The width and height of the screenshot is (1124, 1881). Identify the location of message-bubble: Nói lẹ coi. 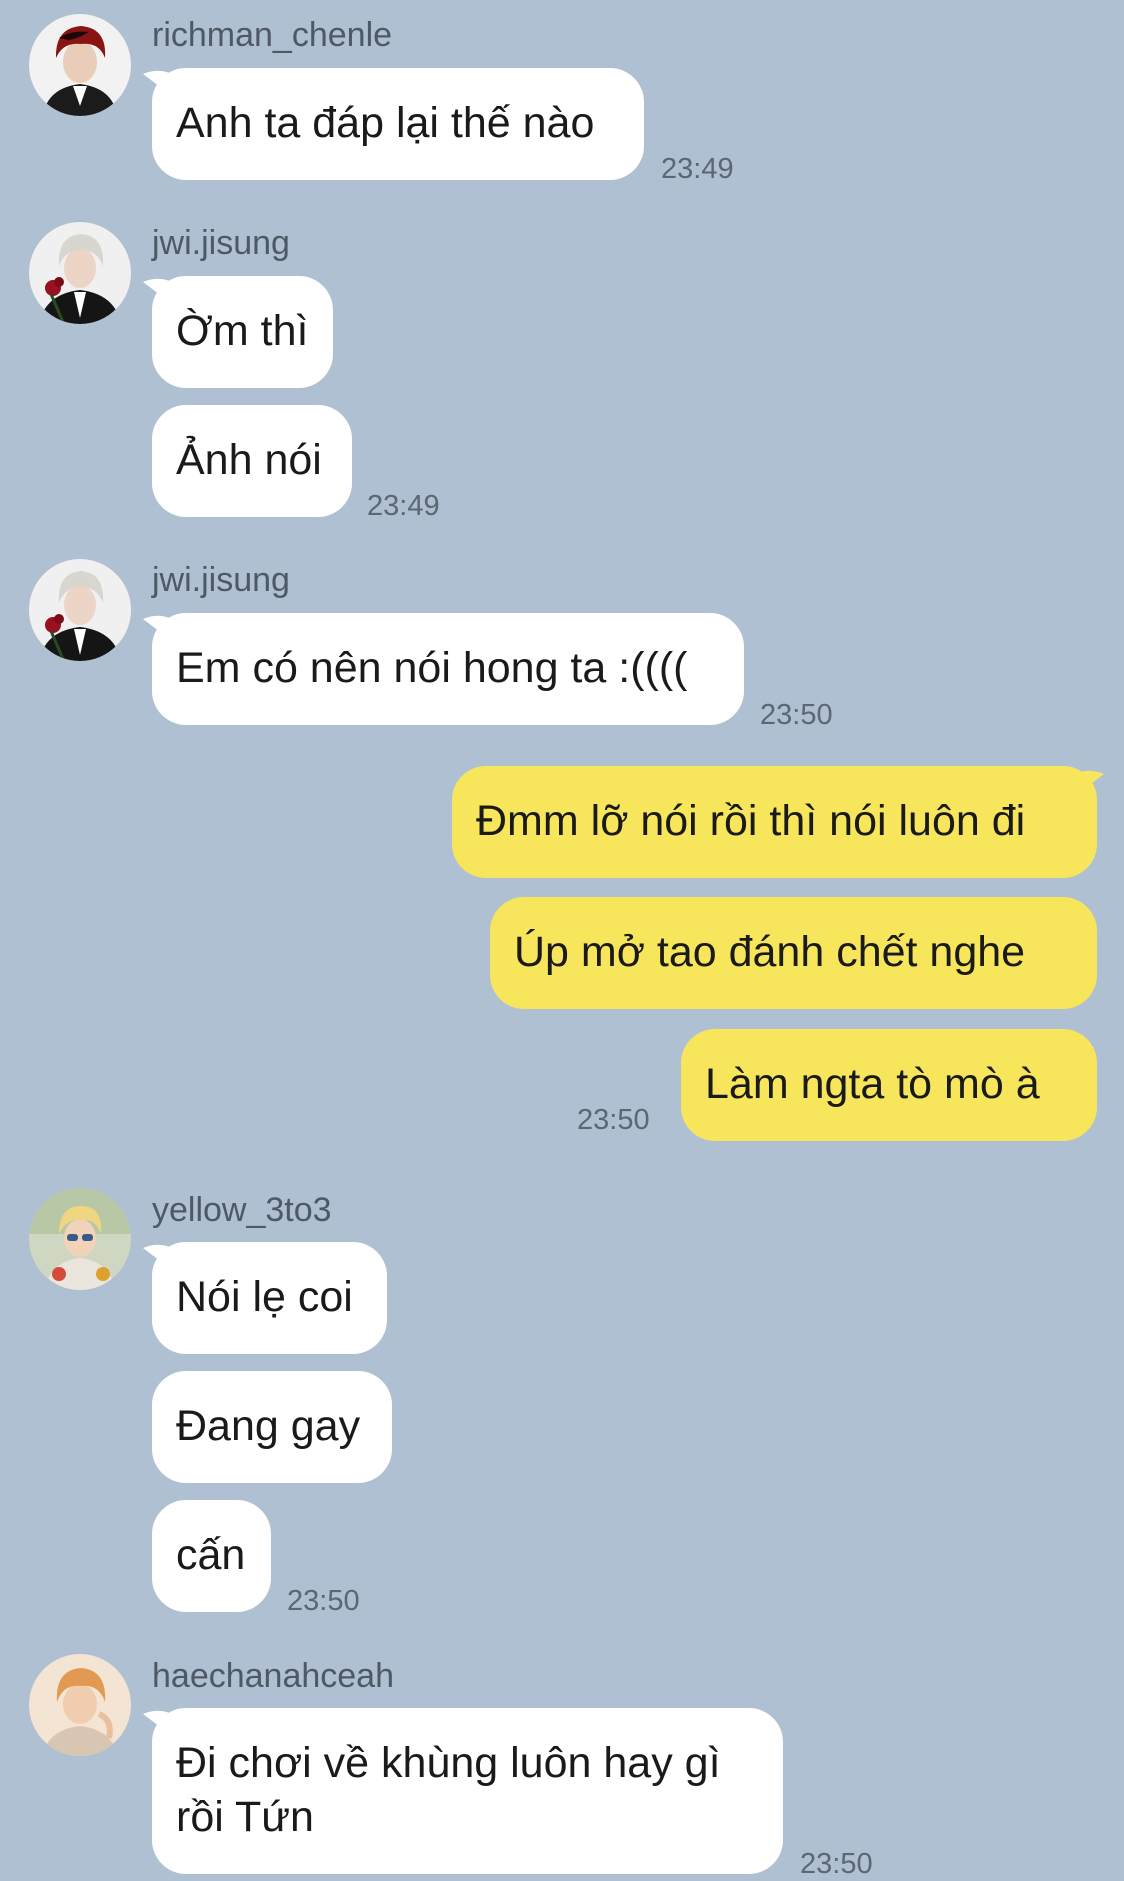
(269, 1298).